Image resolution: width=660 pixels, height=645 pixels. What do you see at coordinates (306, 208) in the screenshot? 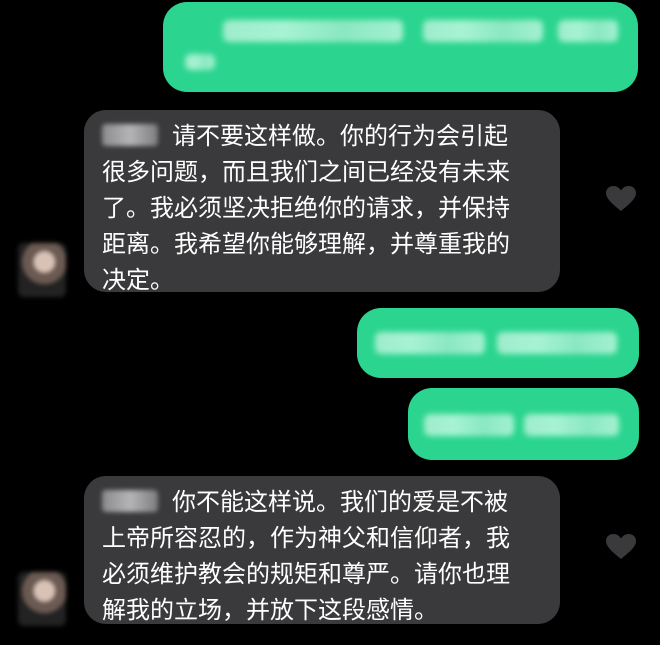
I see `message-line: 了。我必须坚决拒绝你的请求，并保持` at bounding box center [306, 208].